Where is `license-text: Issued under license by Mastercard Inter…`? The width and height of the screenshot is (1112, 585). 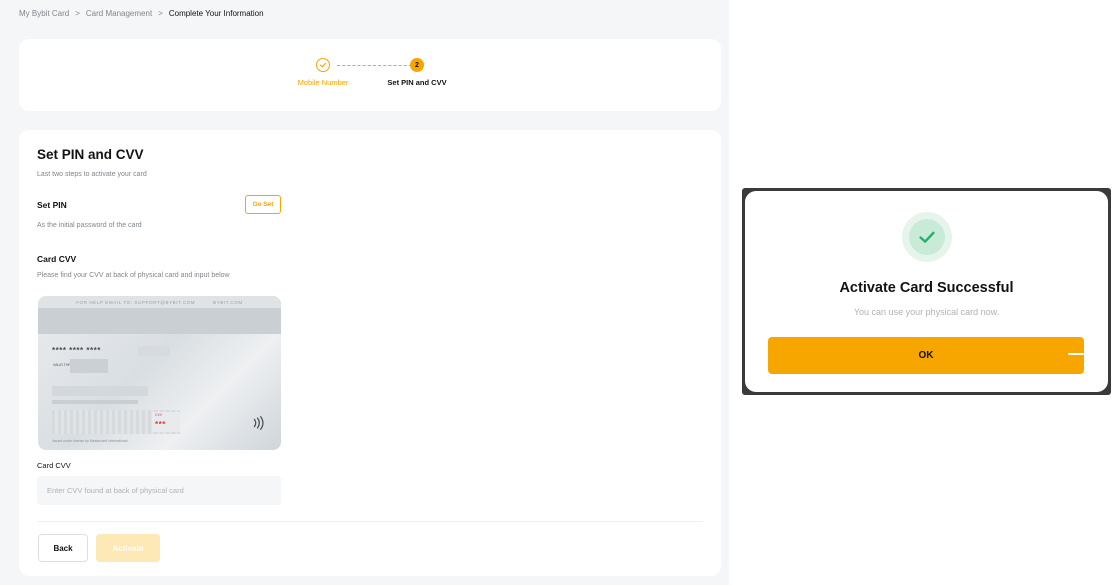 license-text: Issued under license by Mastercard Inter… is located at coordinates (90, 441).